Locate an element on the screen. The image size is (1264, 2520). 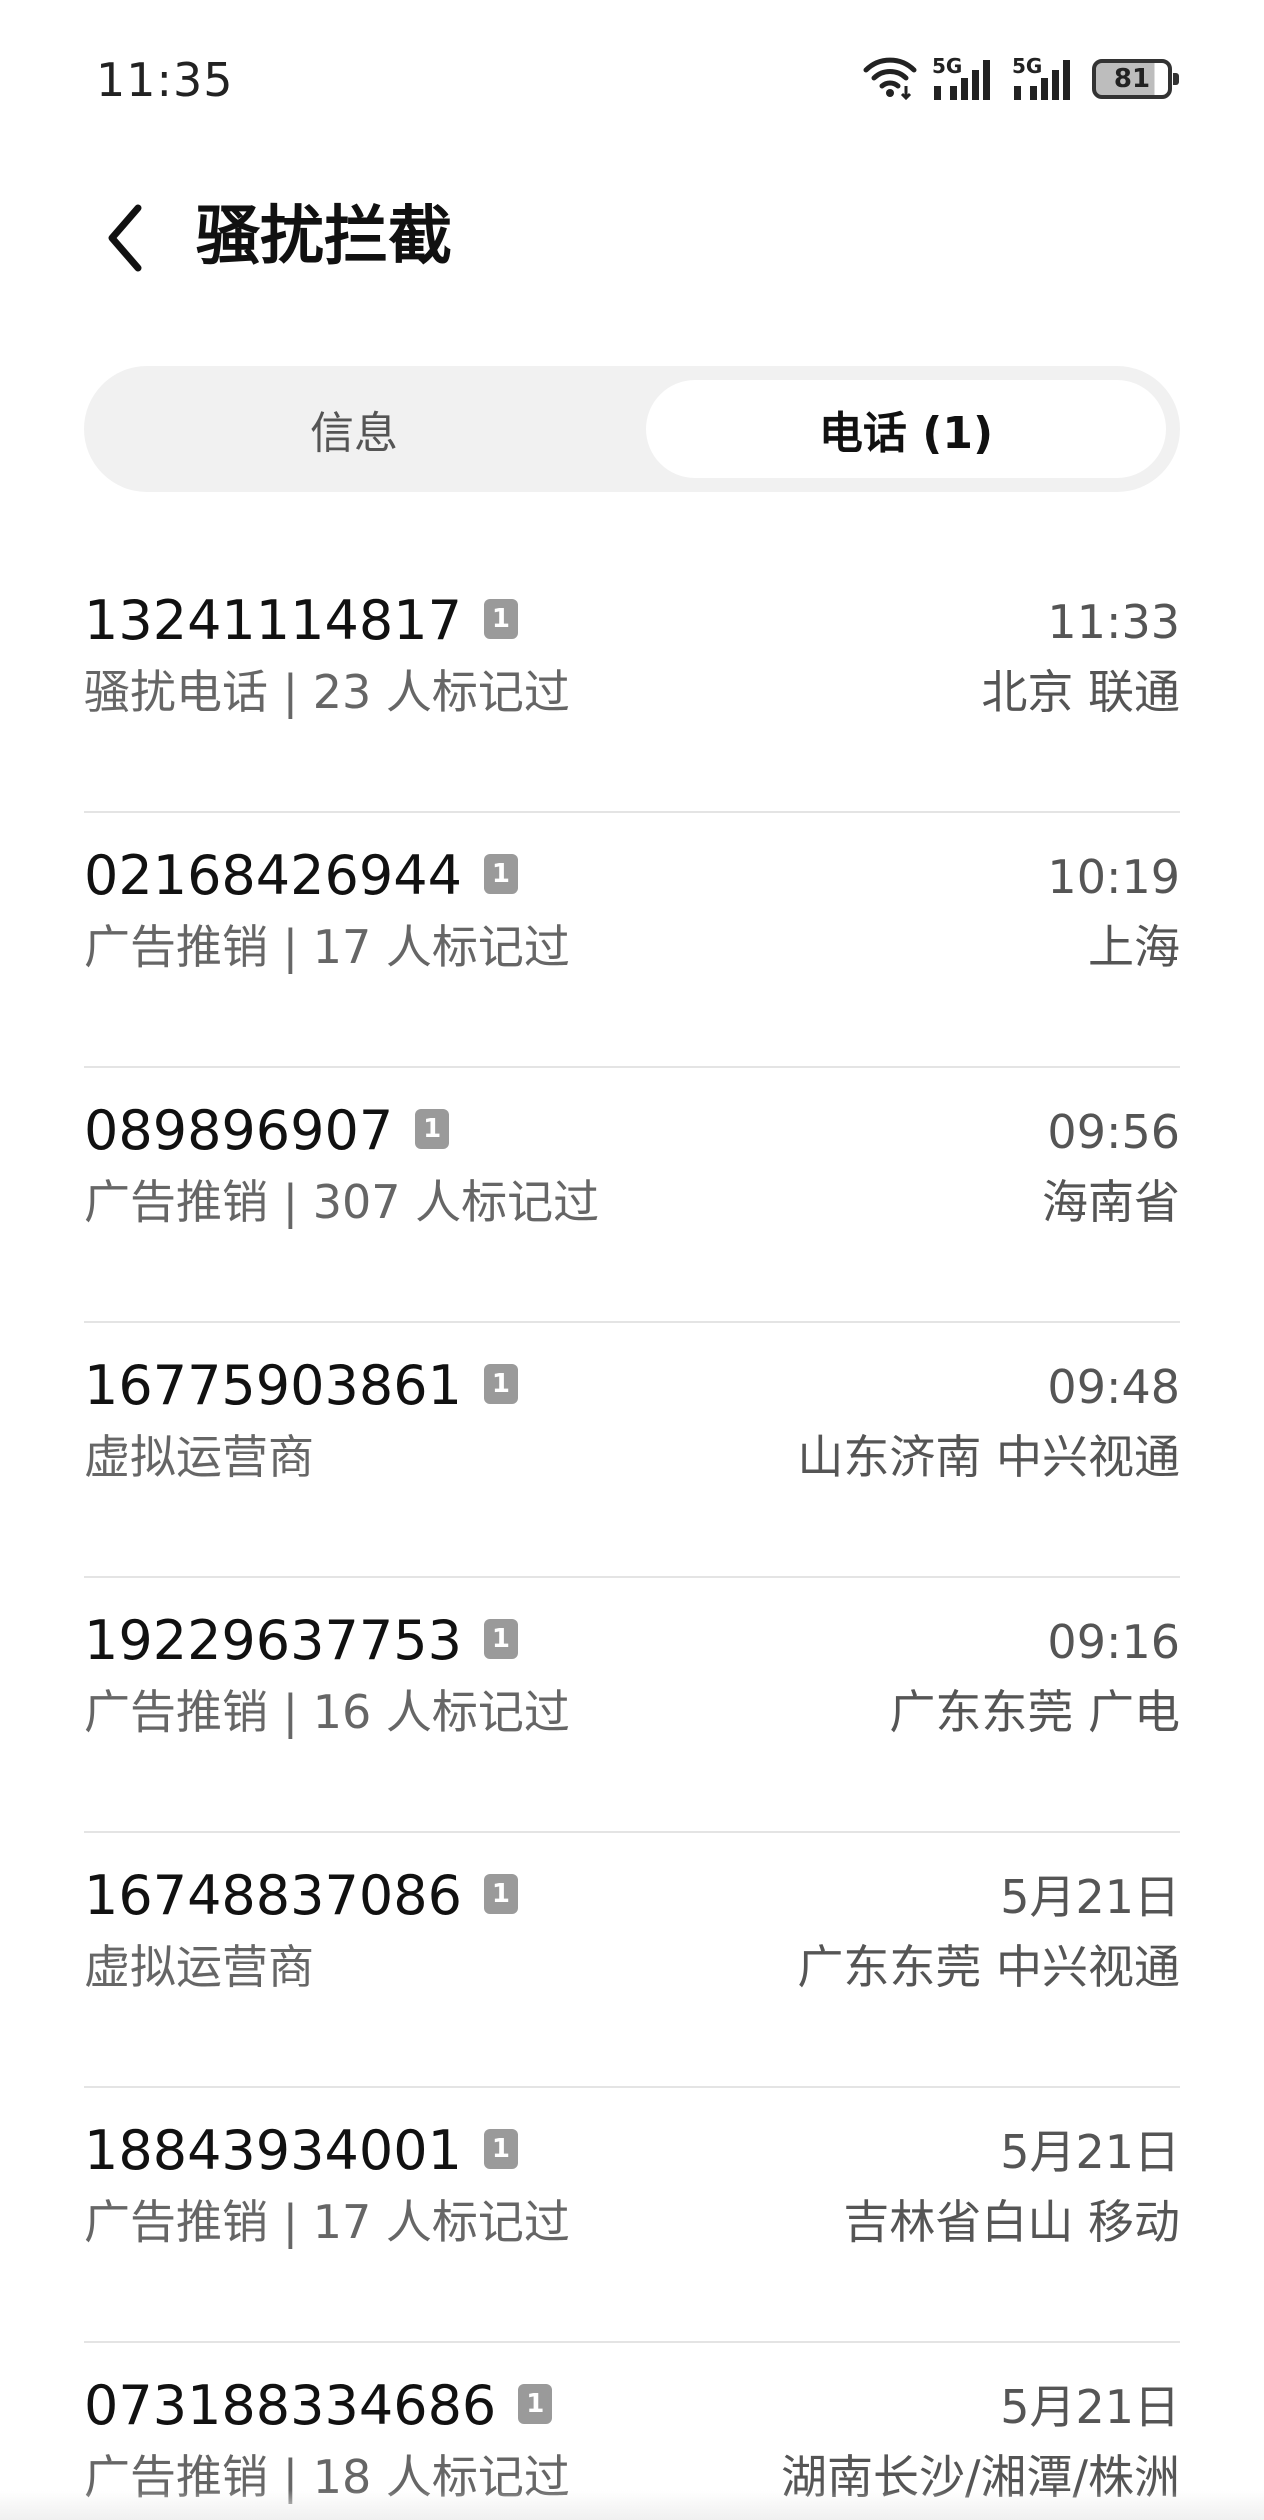
phone-number-text: 19229637753 is located at coordinates (273, 1640).